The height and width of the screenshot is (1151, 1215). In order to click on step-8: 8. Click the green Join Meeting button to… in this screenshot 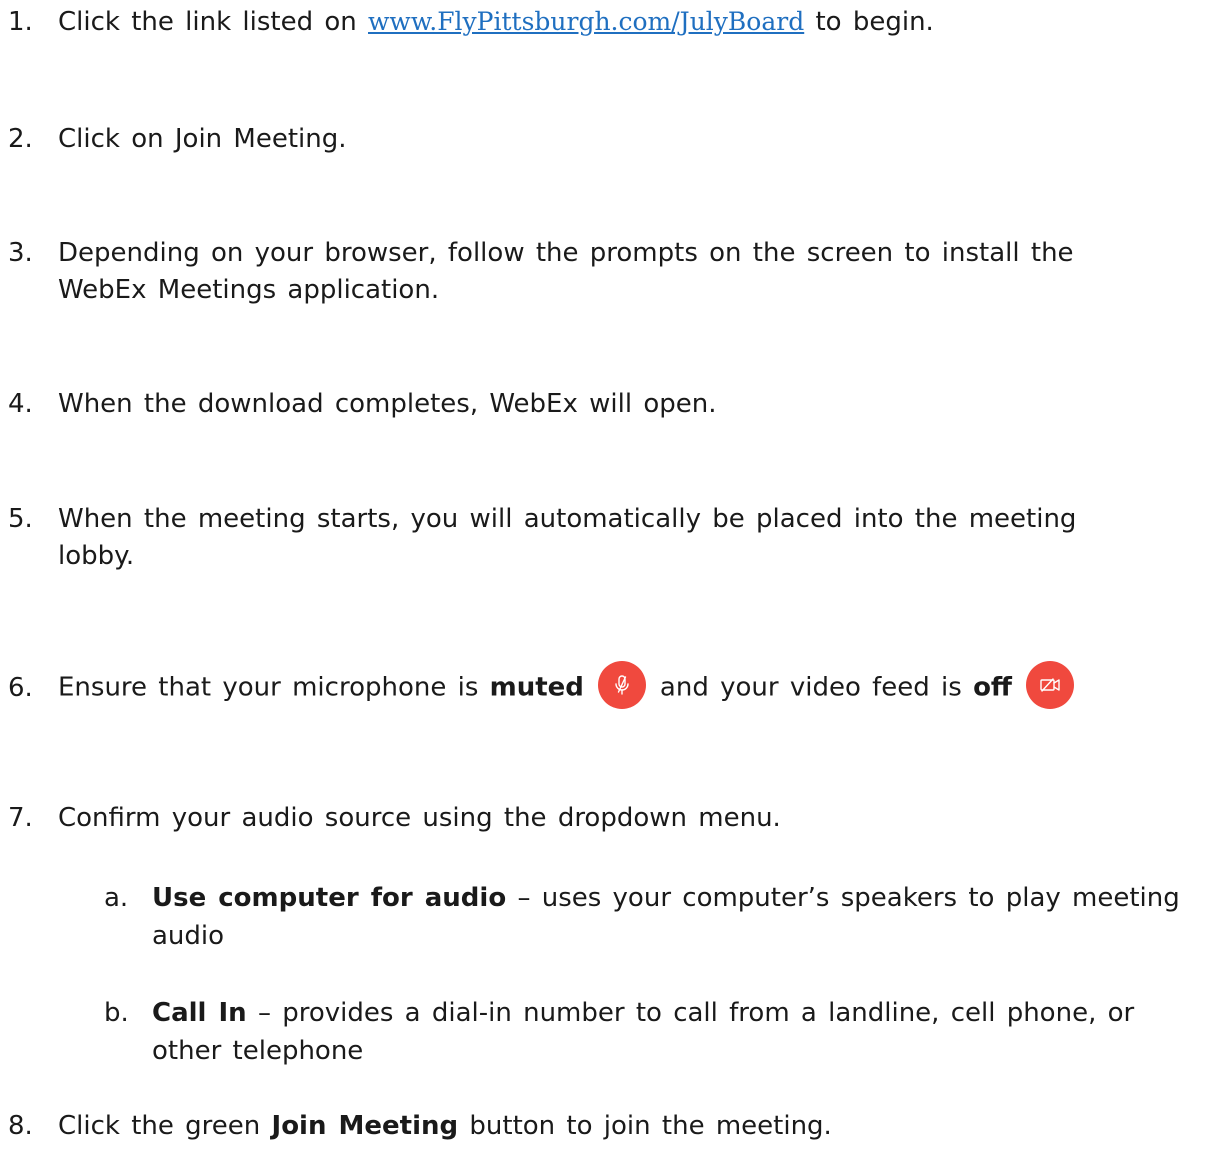, I will do `click(608, 1126)`.